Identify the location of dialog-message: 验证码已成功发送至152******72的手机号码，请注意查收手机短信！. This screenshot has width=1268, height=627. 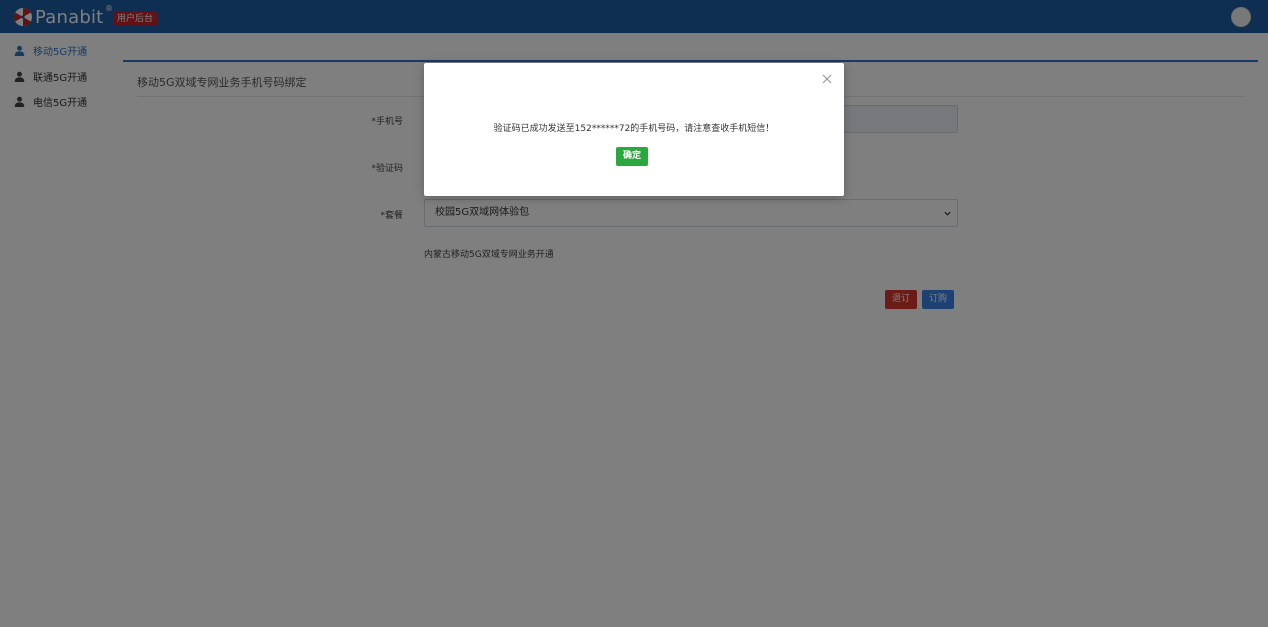
(634, 129).